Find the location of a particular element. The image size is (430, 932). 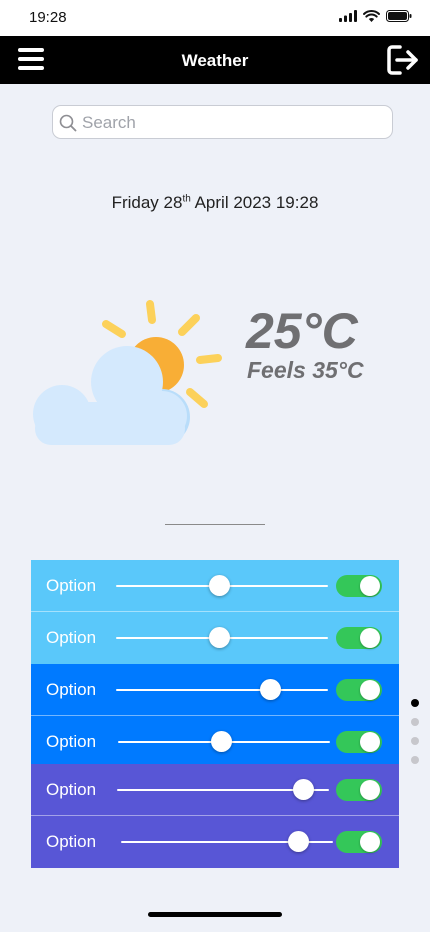

home-indicator is located at coordinates (215, 914).